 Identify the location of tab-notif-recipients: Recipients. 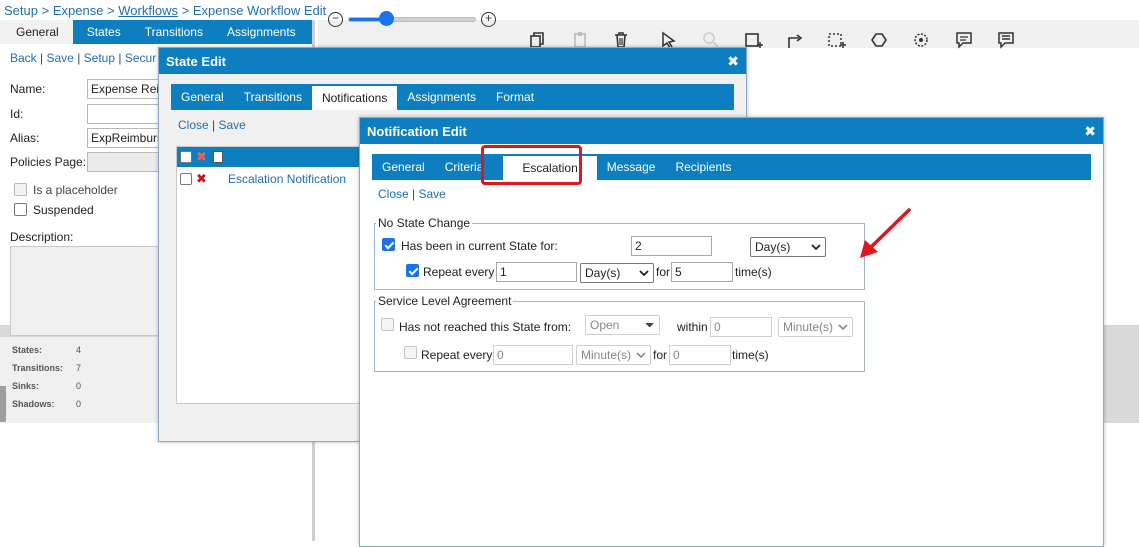
(703, 167).